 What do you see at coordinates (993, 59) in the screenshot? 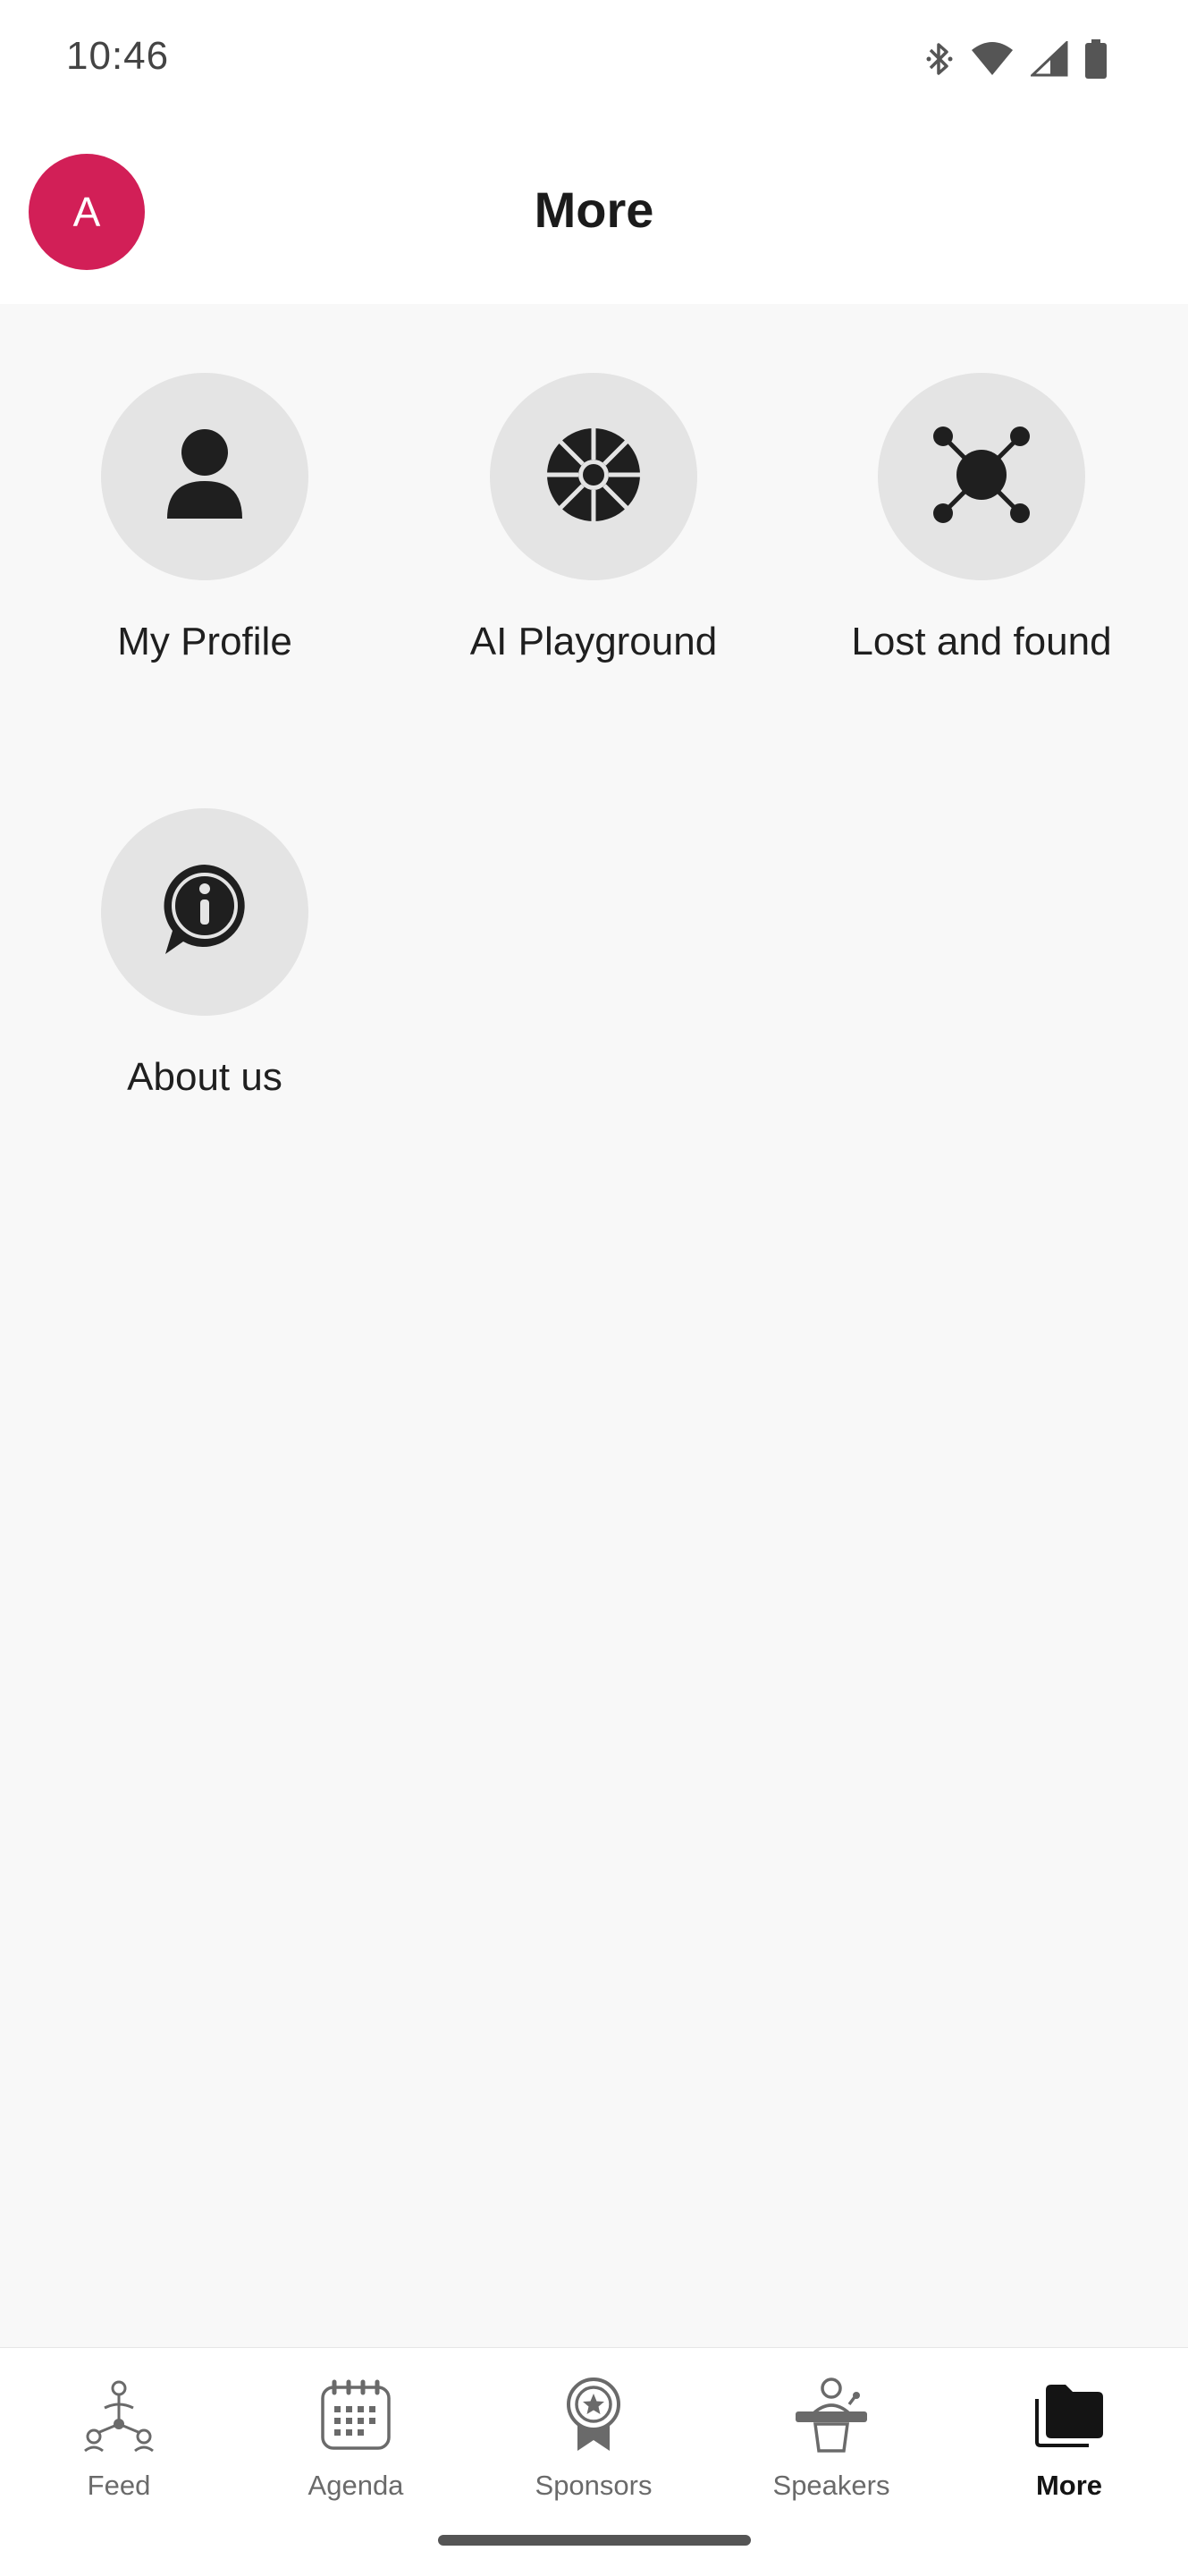
I see `wifi-icon` at bounding box center [993, 59].